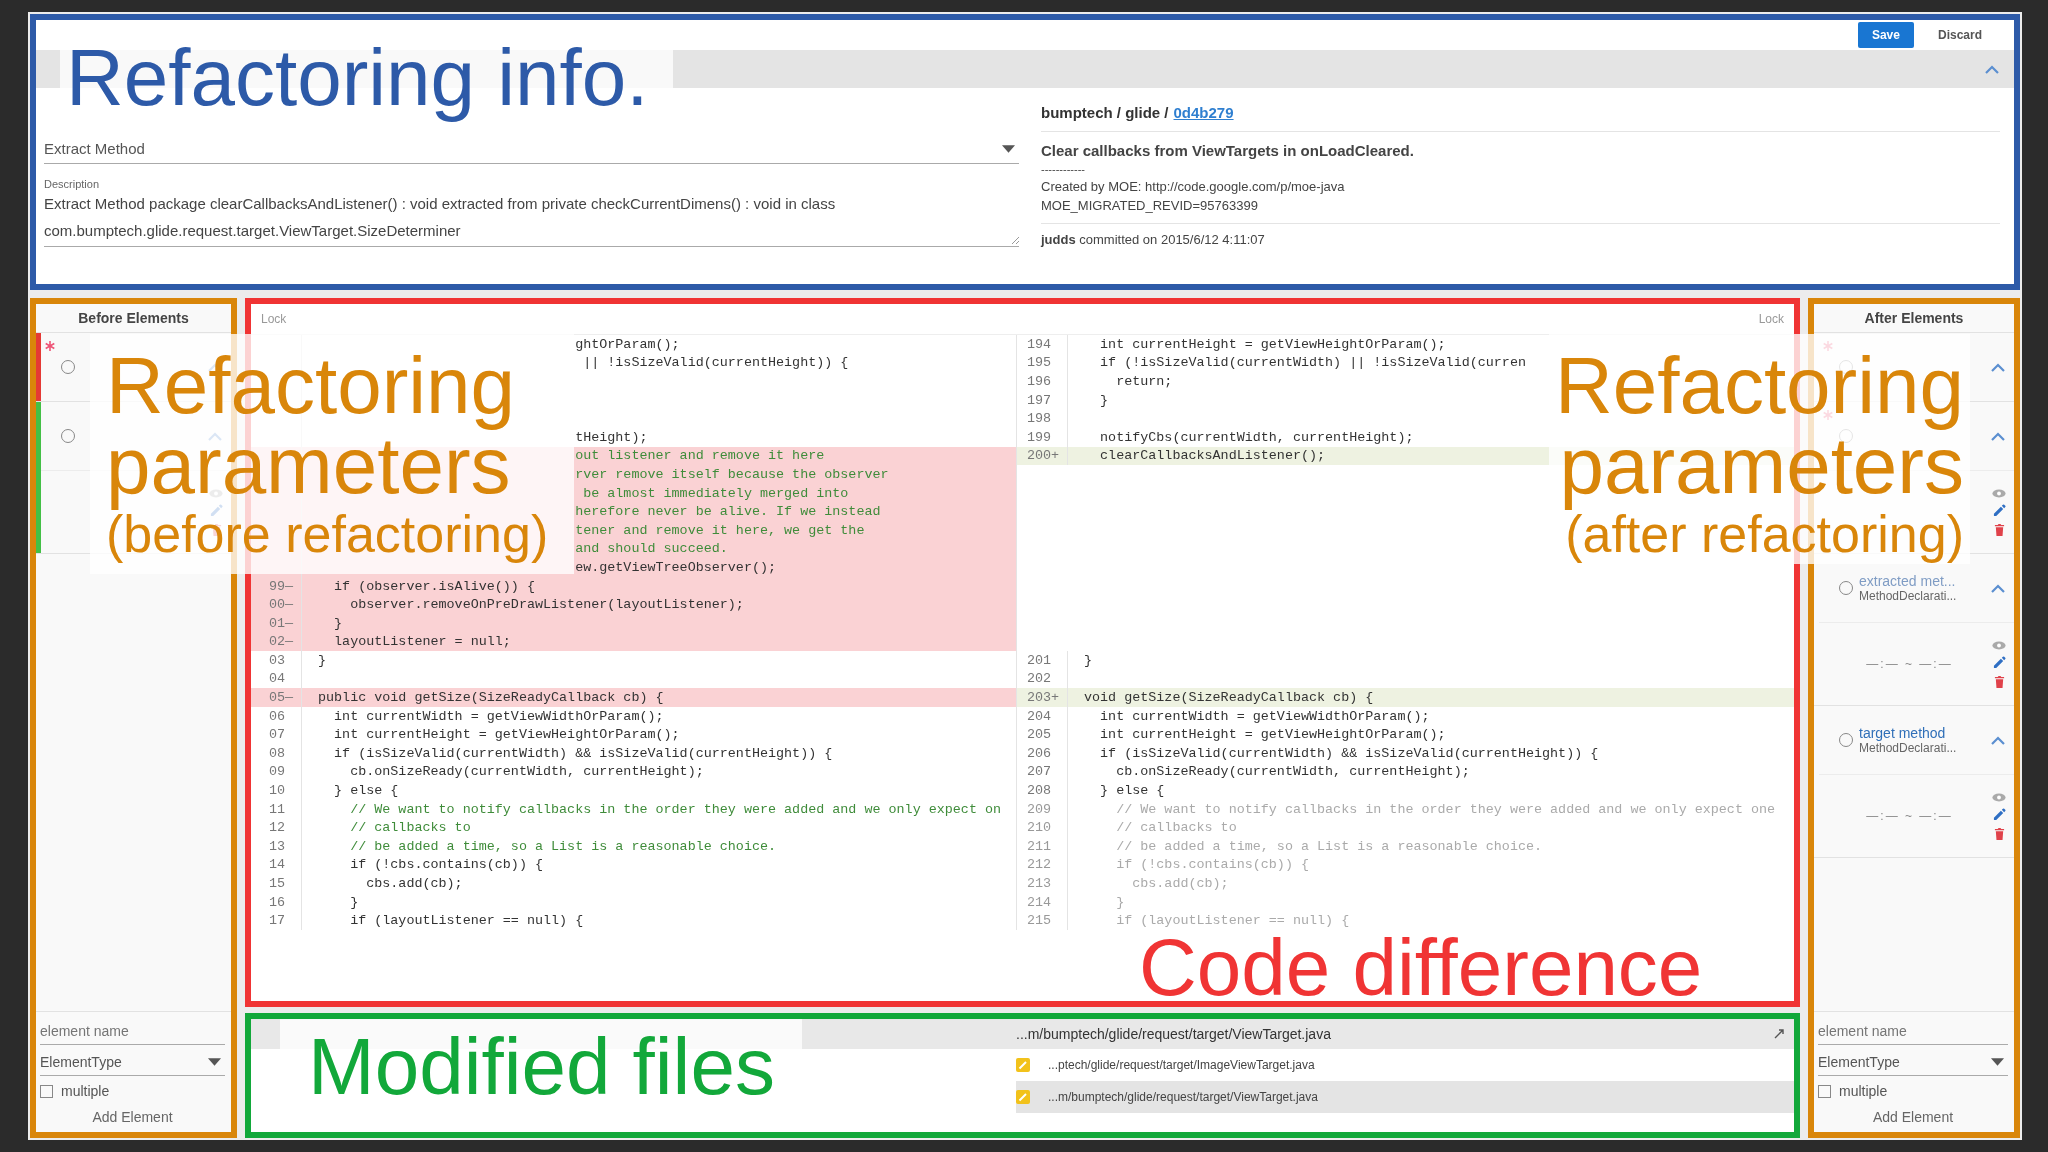  Describe the element at coordinates (1038, 381) in the screenshot. I see `line-number: 196` at that location.